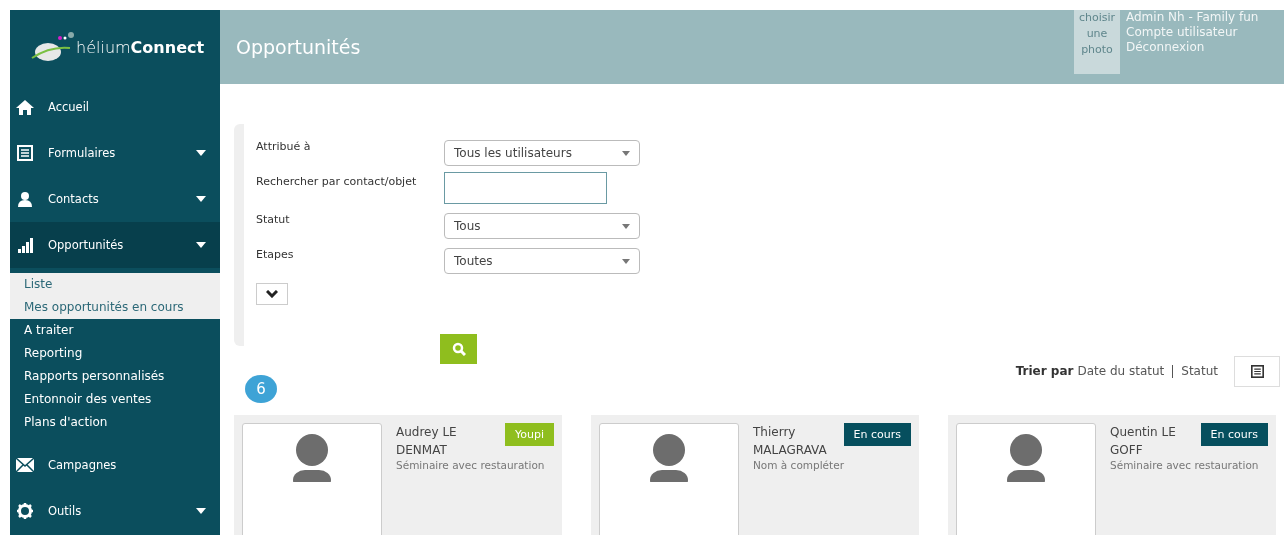 The width and height of the screenshot is (1284, 535). I want to click on opportunity-card: Thierry MALAGRAVA En cours Nom à compléter, so click(755, 475).